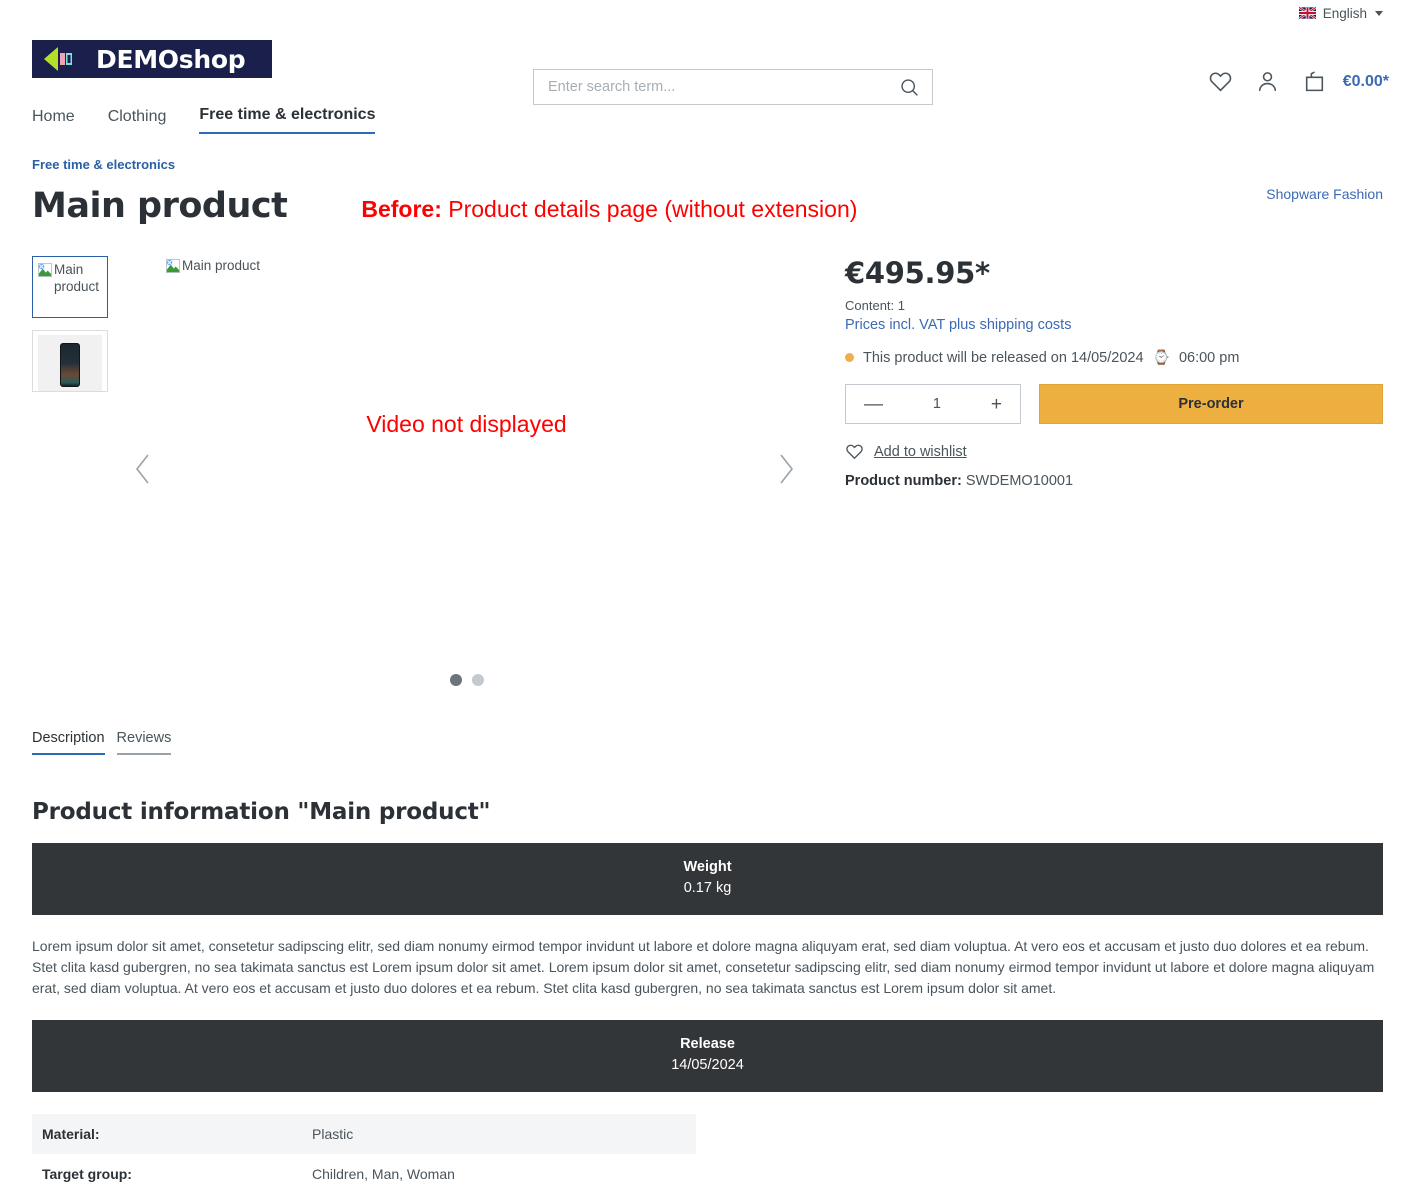 The height and width of the screenshot is (1198, 1415). I want to click on logo: DEMOshop, so click(152, 59).